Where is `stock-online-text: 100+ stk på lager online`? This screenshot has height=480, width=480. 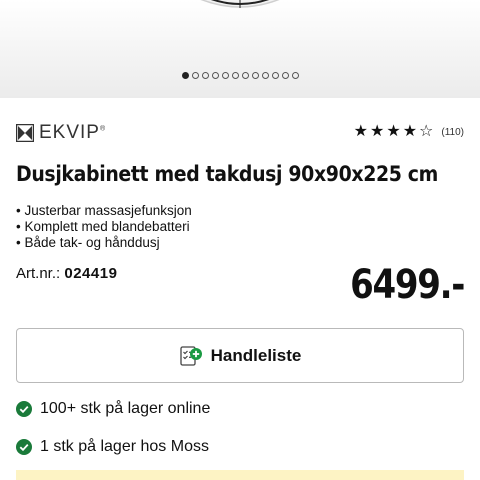
stock-online-text: 100+ stk på lager online is located at coordinates (125, 408).